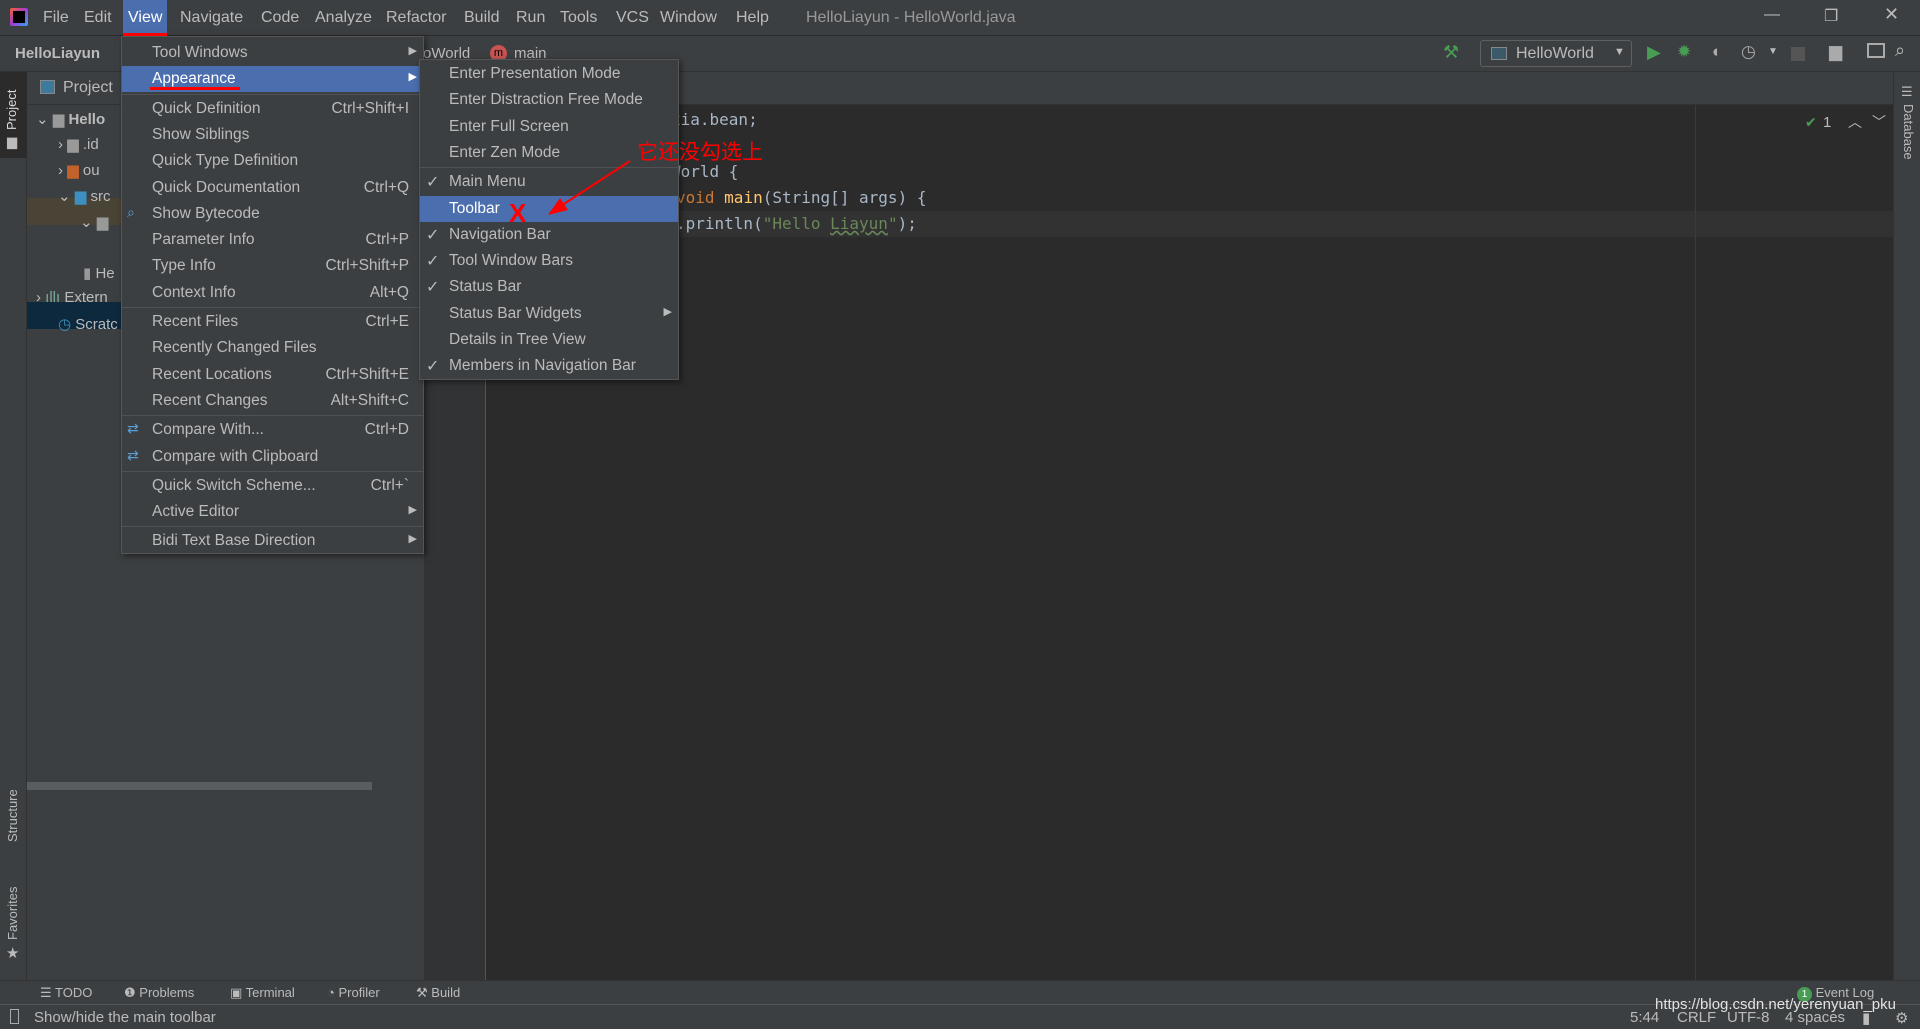 This screenshot has width=1920, height=1029. What do you see at coordinates (558, 206) in the screenshot?
I see `annotation-arrowhead` at bounding box center [558, 206].